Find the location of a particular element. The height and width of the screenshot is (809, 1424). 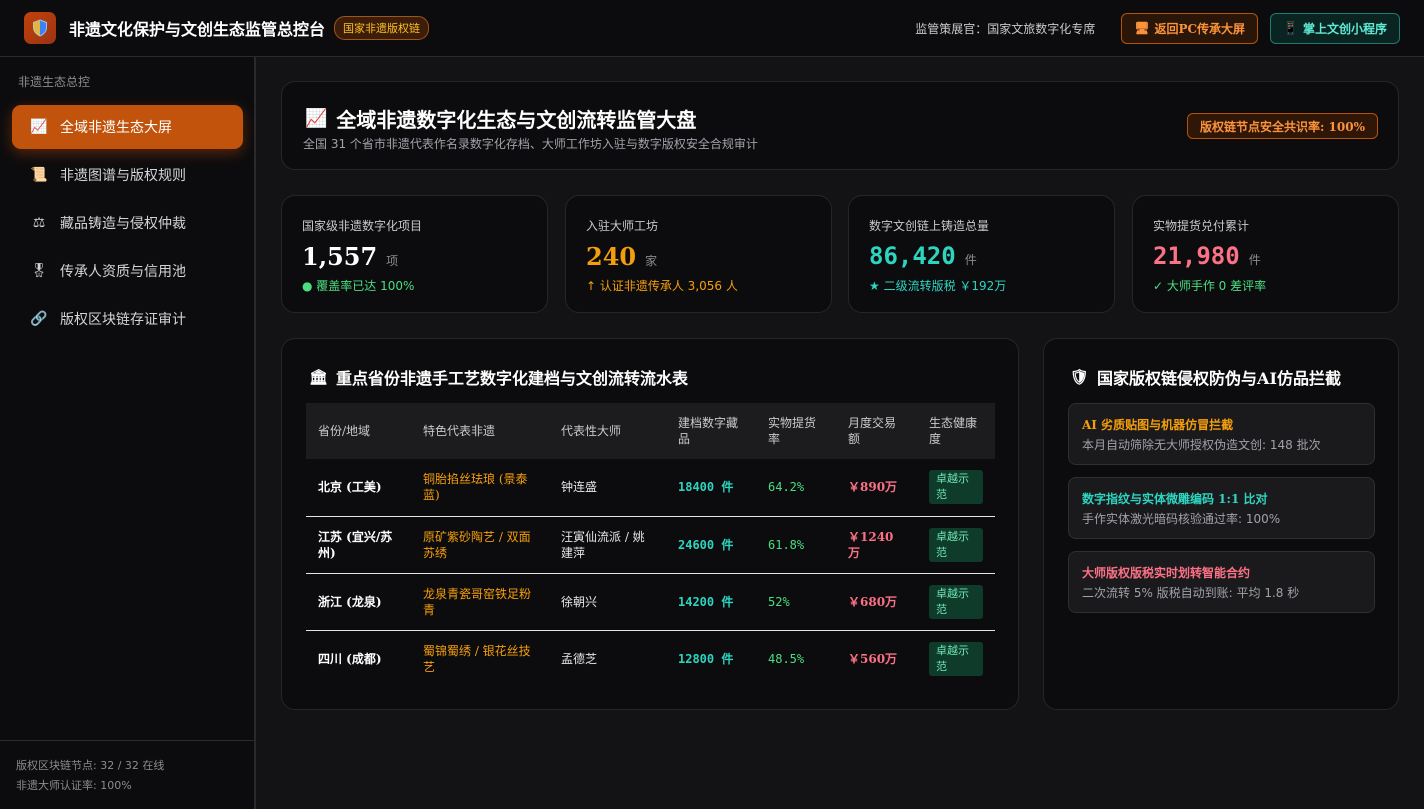

stat-number: 86,420 is located at coordinates (912, 256).